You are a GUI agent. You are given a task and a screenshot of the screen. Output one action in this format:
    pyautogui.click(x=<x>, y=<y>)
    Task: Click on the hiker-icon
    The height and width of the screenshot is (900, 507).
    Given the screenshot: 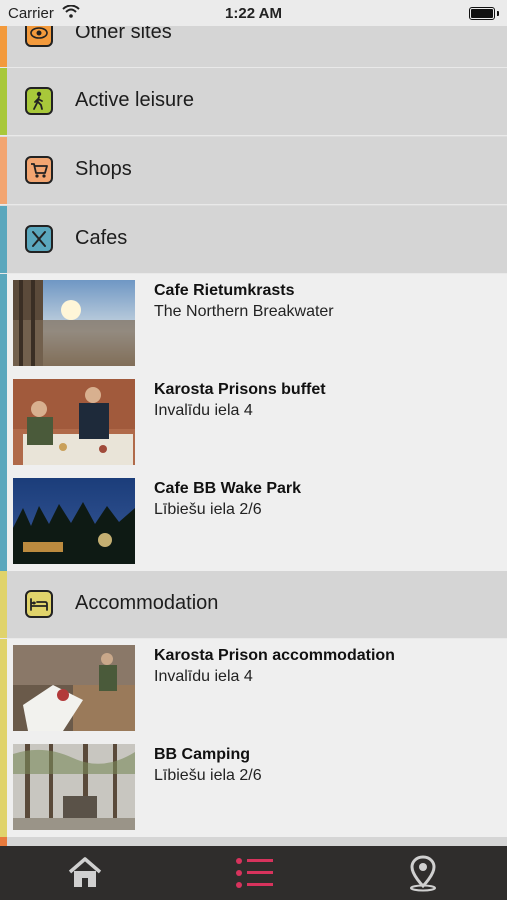 What is the action you would take?
    pyautogui.click(x=39, y=101)
    